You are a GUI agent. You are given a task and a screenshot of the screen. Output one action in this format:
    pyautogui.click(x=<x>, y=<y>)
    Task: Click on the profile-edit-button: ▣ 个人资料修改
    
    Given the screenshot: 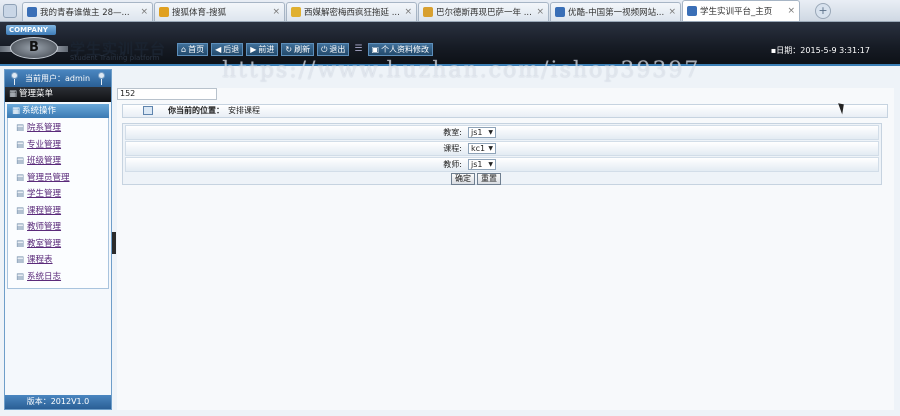 What is the action you would take?
    pyautogui.click(x=400, y=49)
    